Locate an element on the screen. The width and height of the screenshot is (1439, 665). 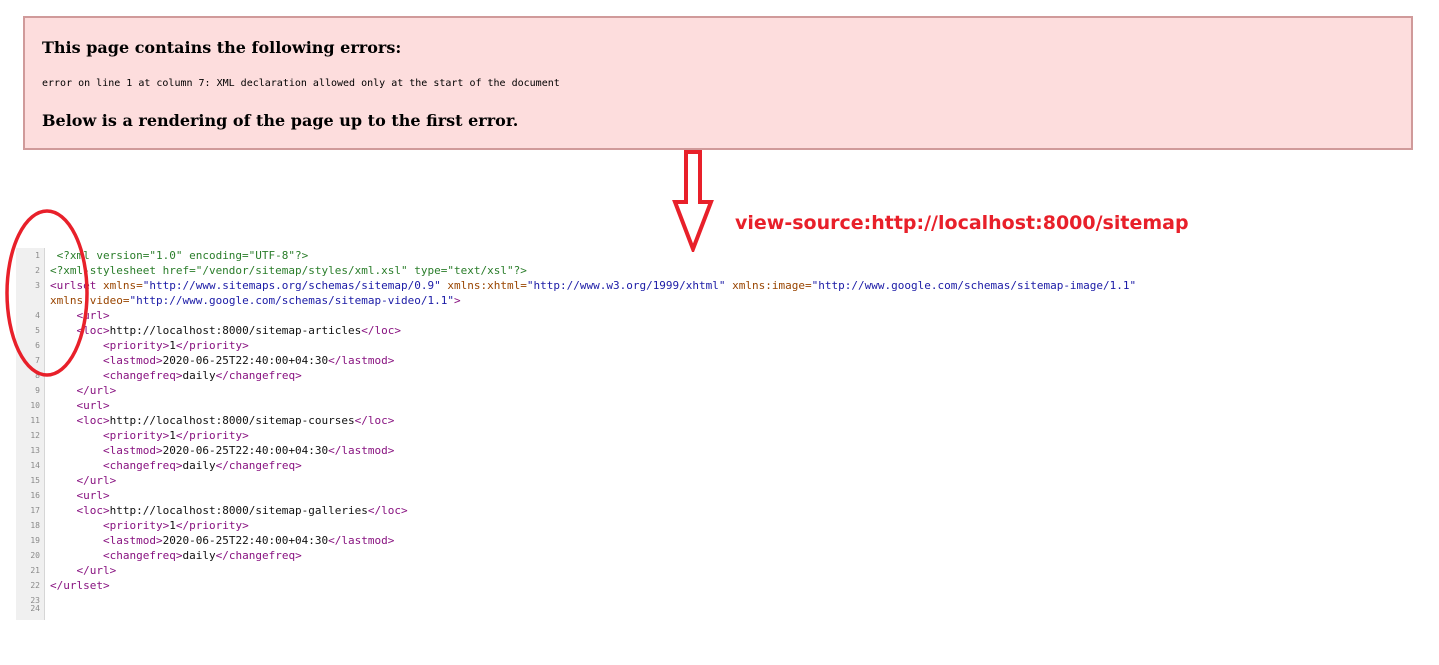
source-line: 10 <url> is located at coordinates (666, 405).